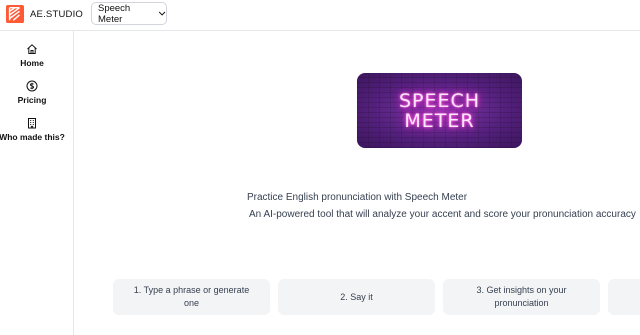  What do you see at coordinates (439, 100) in the screenshot?
I see `hero-title-line-1: SPEECH` at bounding box center [439, 100].